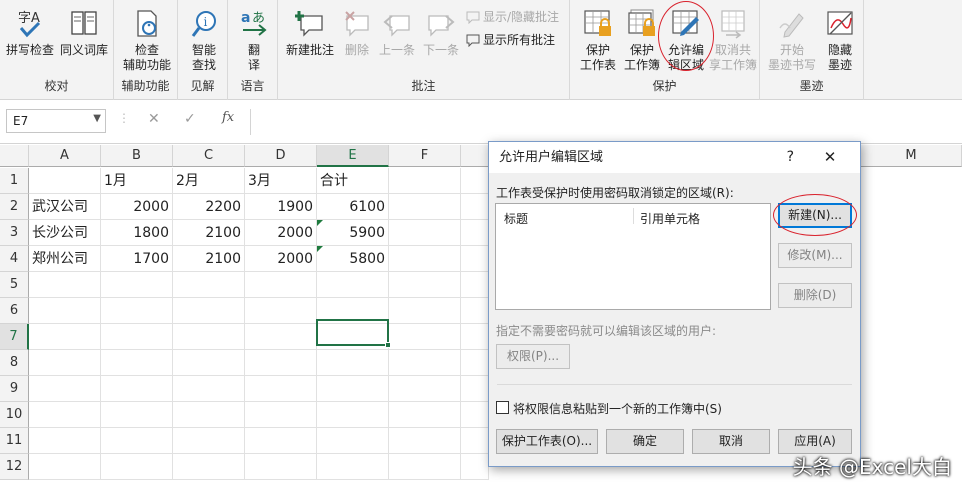  What do you see at coordinates (425, 259) in the screenshot?
I see `cell-f4` at bounding box center [425, 259].